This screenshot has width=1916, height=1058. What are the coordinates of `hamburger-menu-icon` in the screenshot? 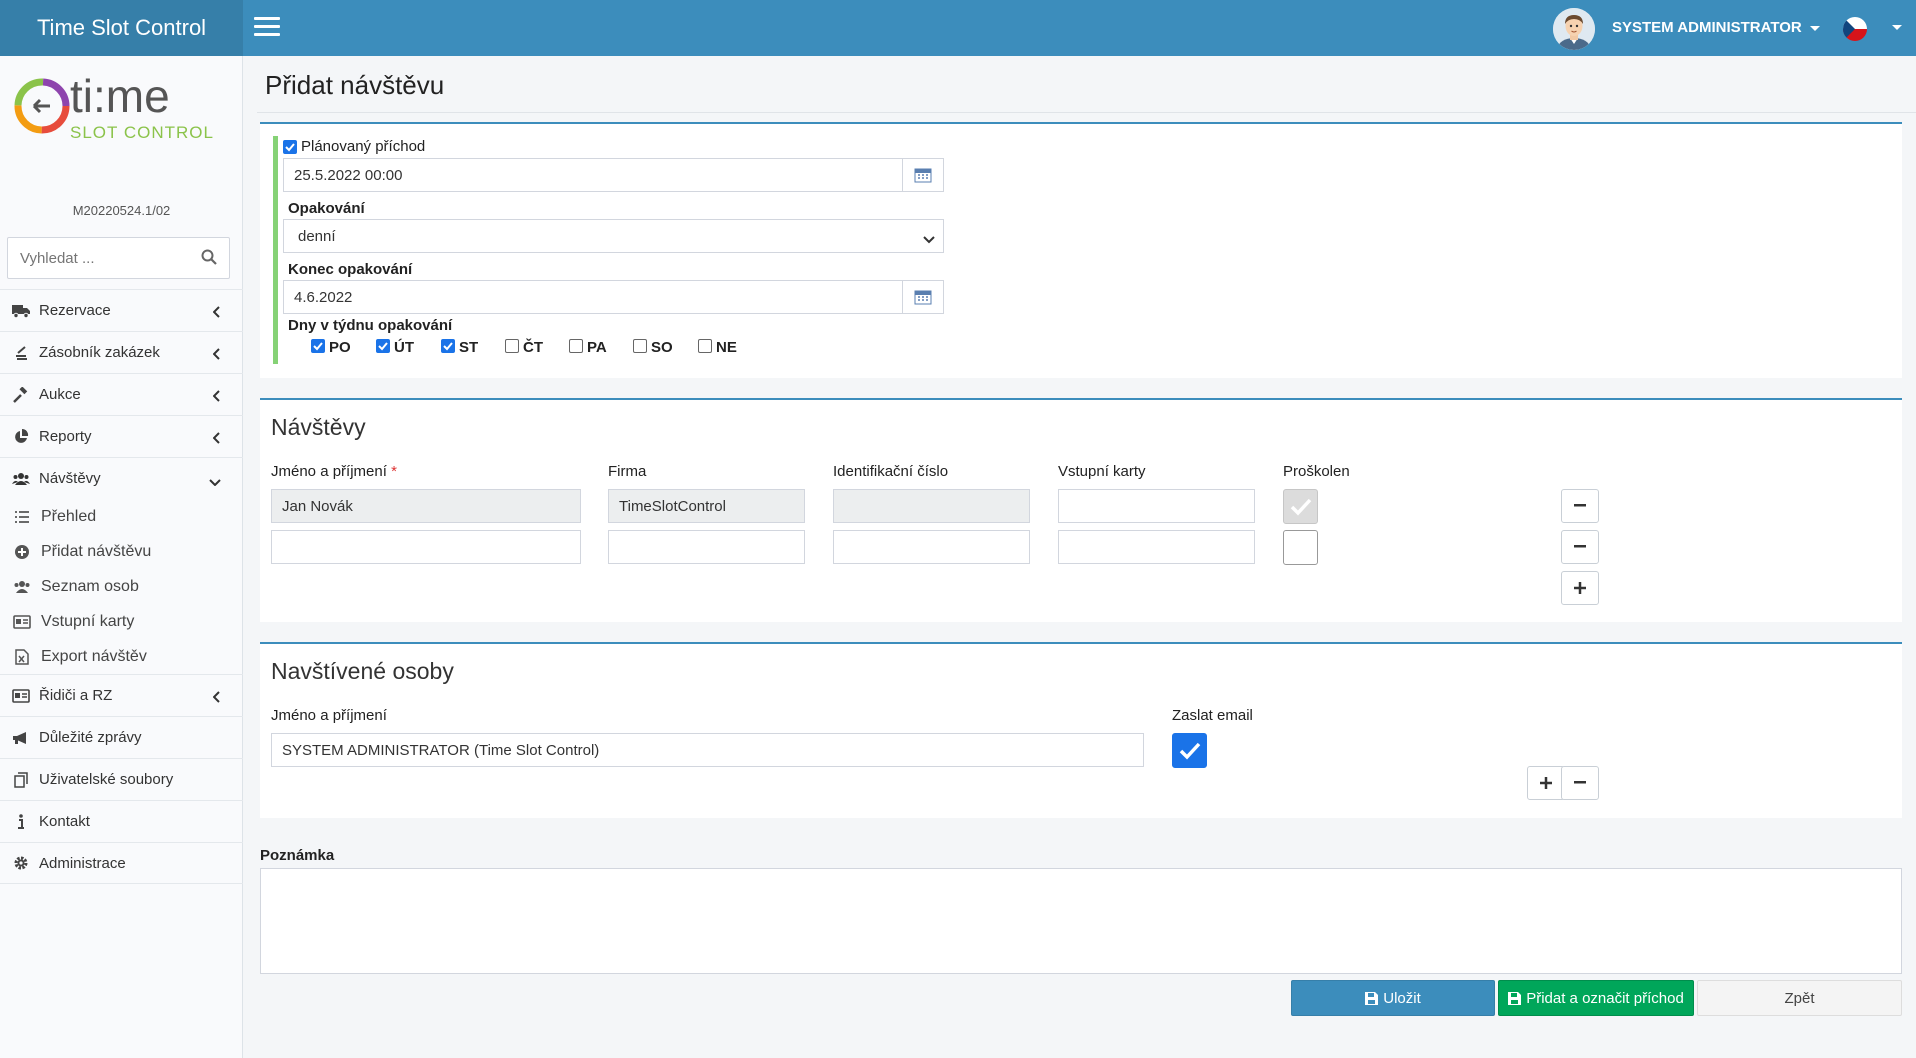 It's located at (267, 27).